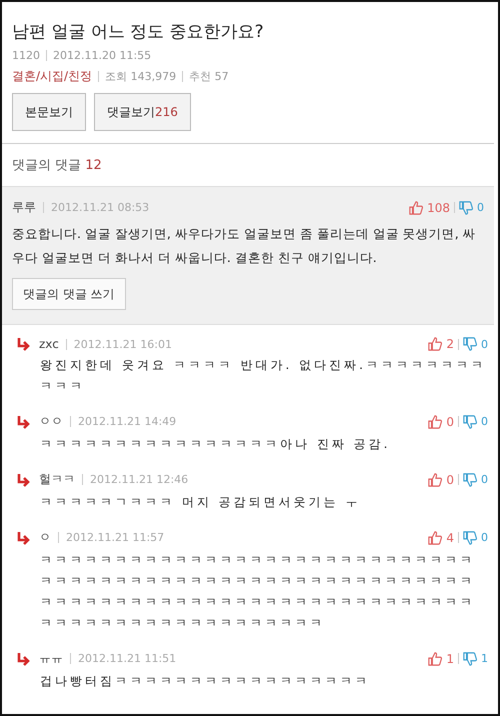 This screenshot has height=716, width=500. Describe the element at coordinates (69, 294) in the screenshot. I see `write-reply-button: 댓글의 댓글 쓰기` at that location.